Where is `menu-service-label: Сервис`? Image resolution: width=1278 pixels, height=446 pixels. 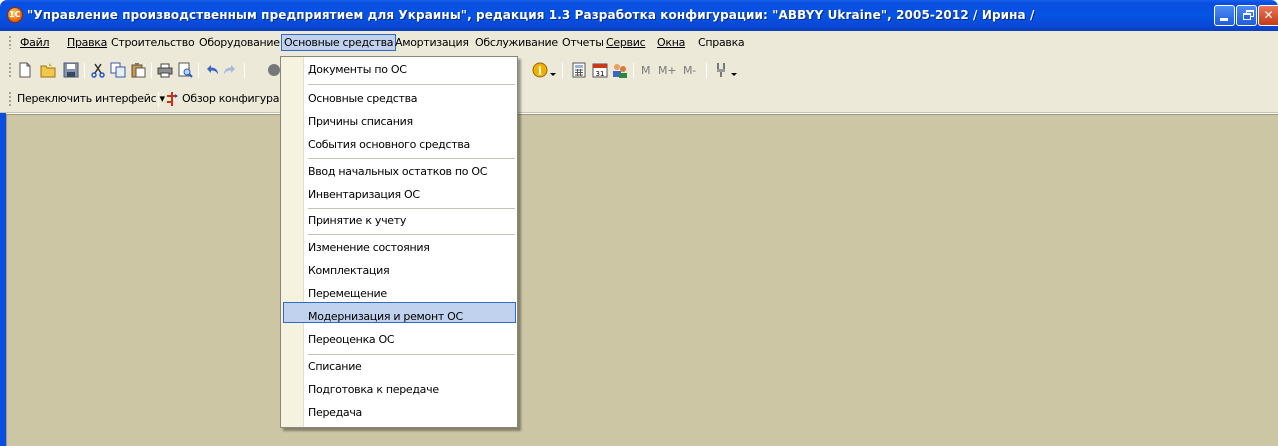 menu-service-label: Сервис is located at coordinates (626, 42).